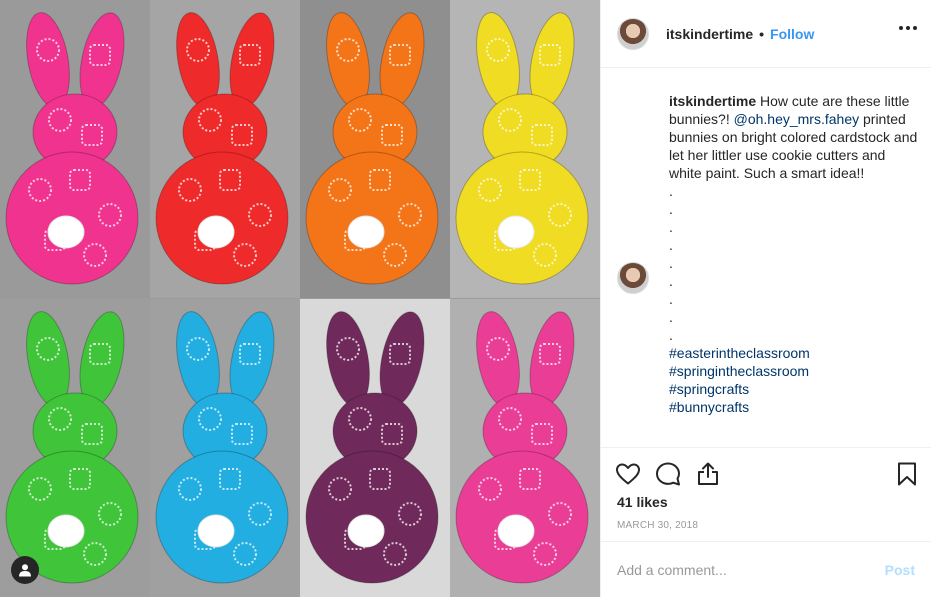  I want to click on post-actions: 41 likes MARCH 30, 2018, so click(766, 489).